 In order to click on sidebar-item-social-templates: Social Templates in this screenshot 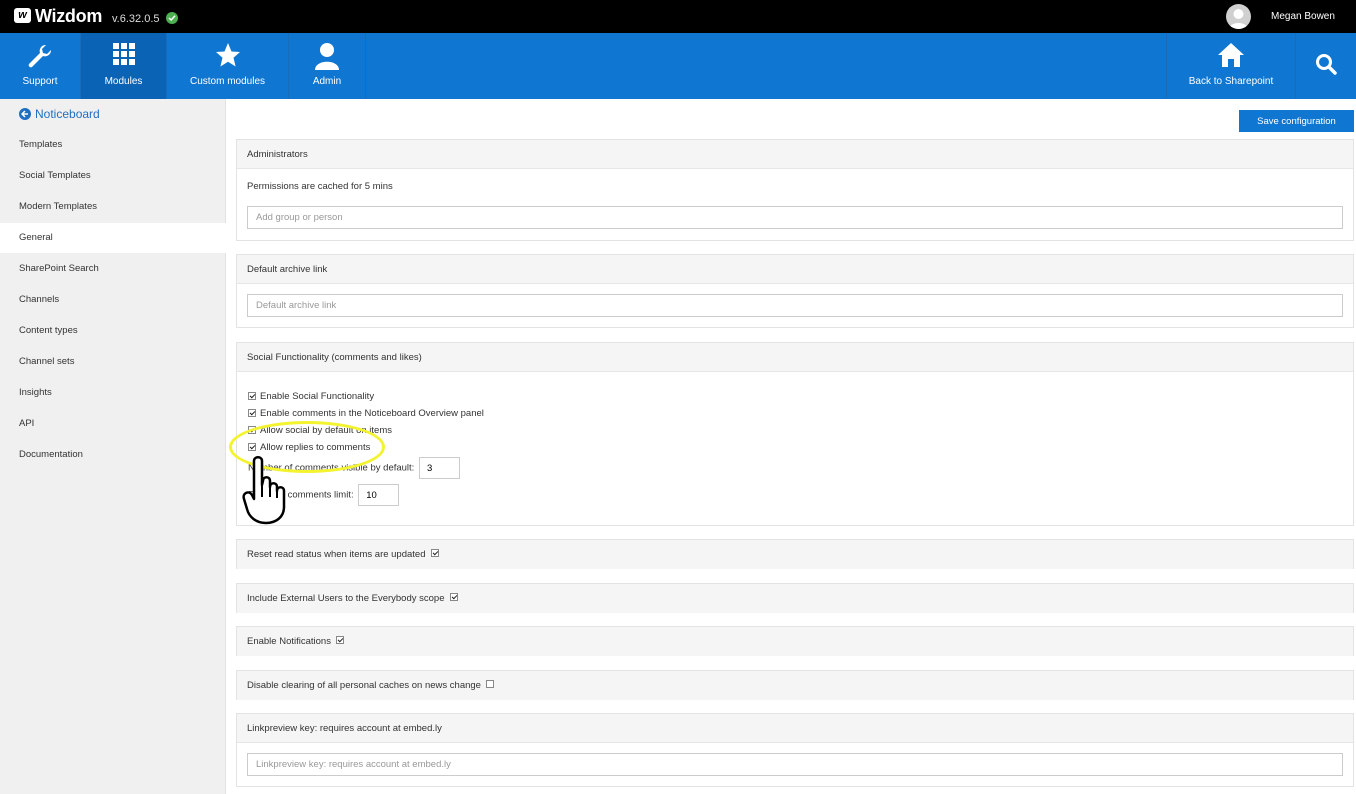, I will do `click(113, 176)`.